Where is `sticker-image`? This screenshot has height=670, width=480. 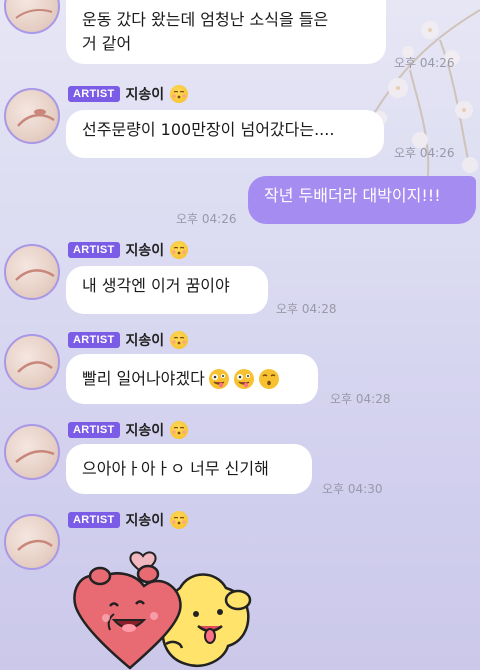
sticker-image is located at coordinates (170, 605).